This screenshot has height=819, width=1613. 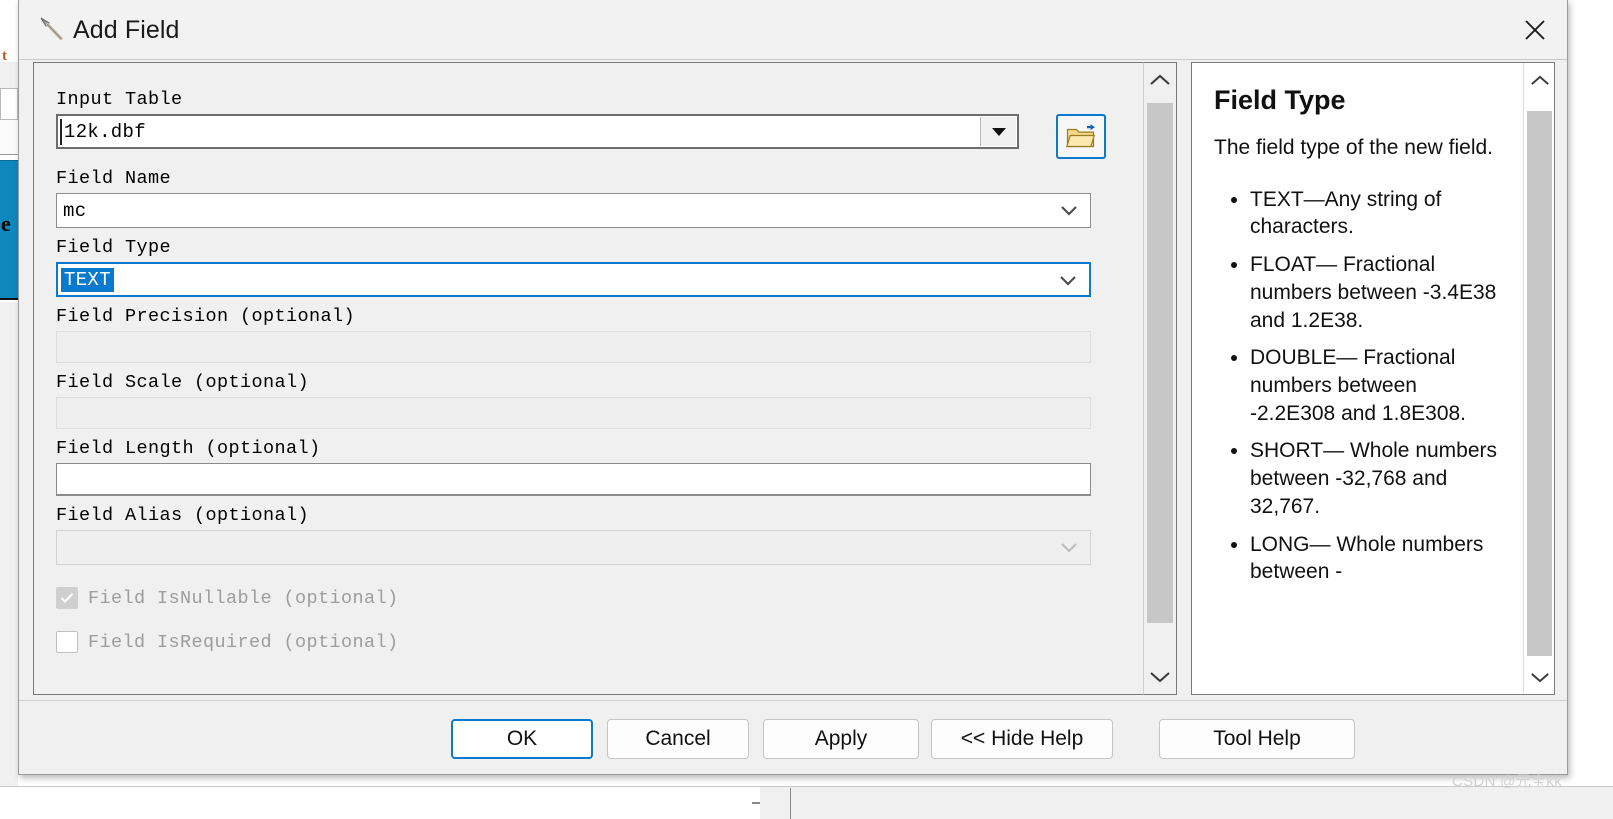 I want to click on field-isrequired-label: Field IsRequired (optional), so click(x=243, y=642).